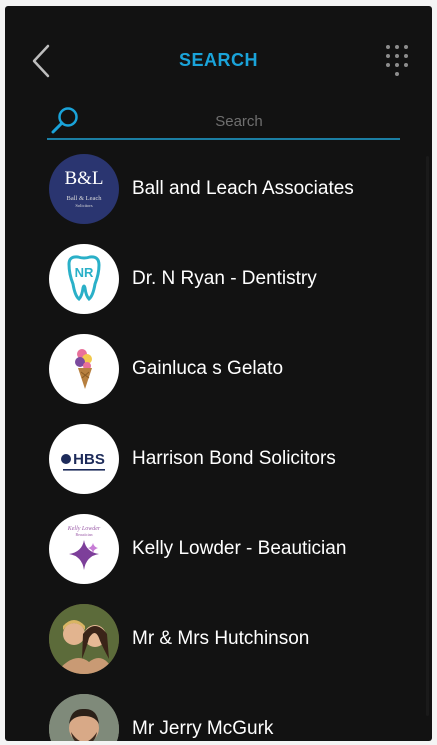 This screenshot has height=745, width=437. I want to click on hbs-logo-icon: HBS, so click(83, 461).